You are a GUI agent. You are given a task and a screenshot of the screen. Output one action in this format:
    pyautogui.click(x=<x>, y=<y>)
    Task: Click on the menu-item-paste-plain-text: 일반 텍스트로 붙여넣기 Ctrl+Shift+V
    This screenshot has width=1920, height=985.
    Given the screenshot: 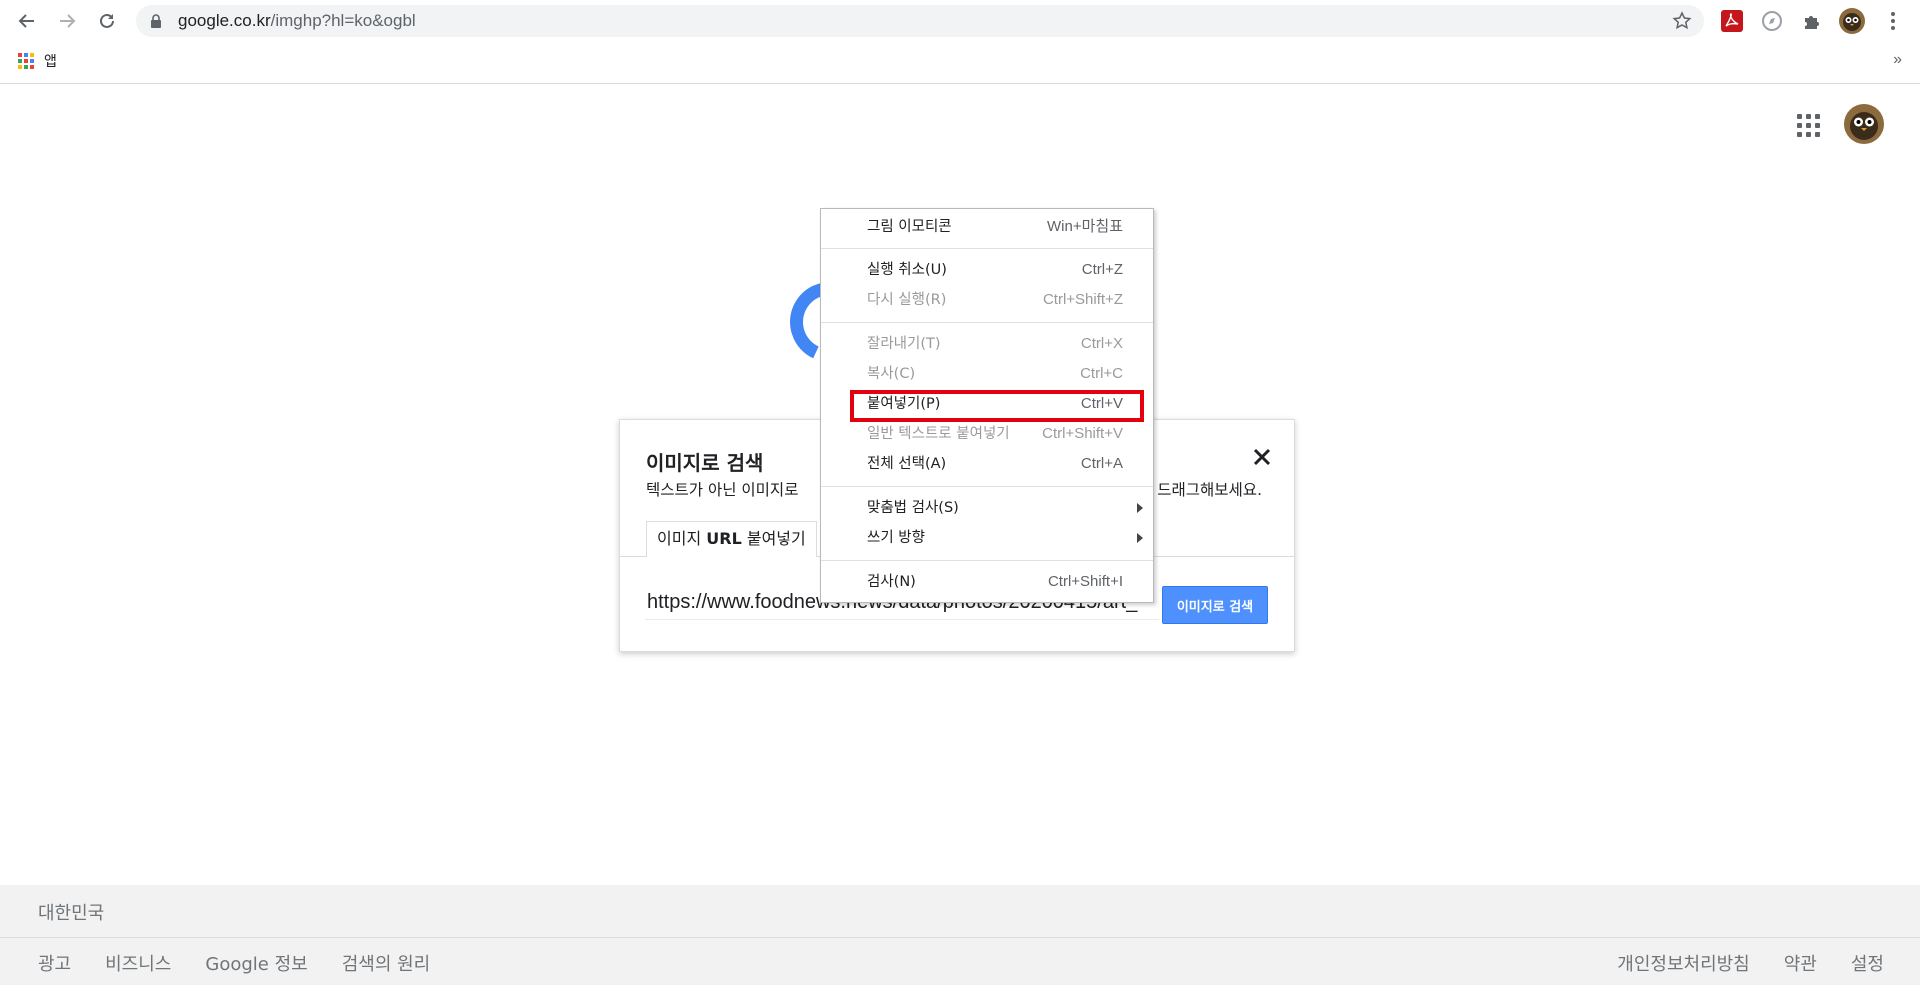 What is the action you would take?
    pyautogui.click(x=987, y=434)
    